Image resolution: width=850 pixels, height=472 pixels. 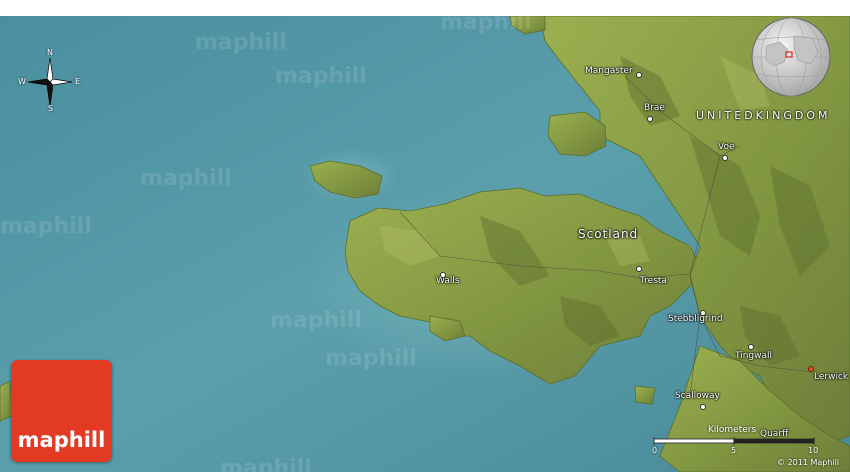 What do you see at coordinates (654, 108) in the screenshot?
I see `place-label: Brae` at bounding box center [654, 108].